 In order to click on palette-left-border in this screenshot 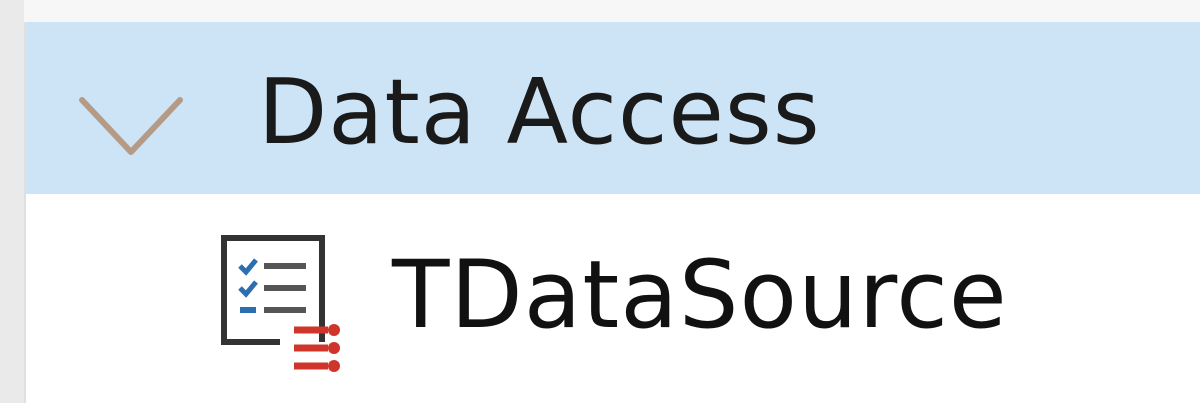, I will do `click(13, 201)`.